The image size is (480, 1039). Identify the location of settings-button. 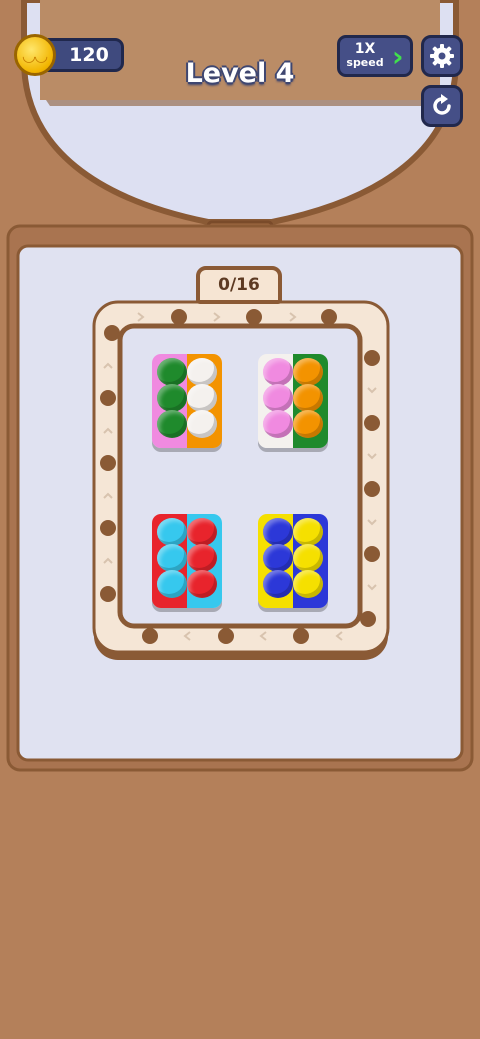
(442, 56).